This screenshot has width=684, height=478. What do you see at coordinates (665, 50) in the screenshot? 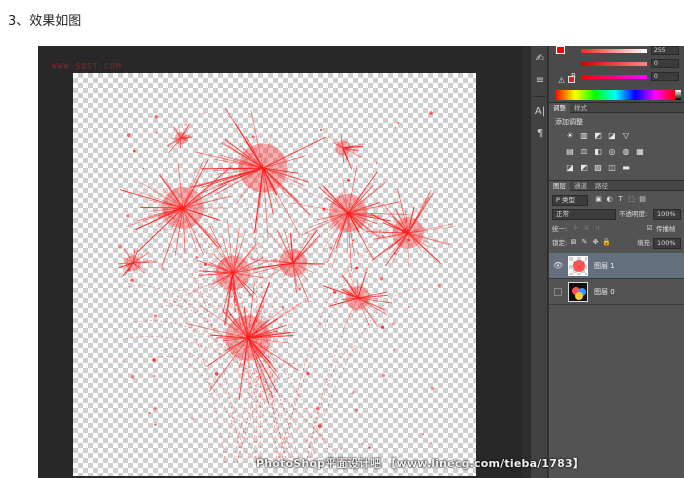
I see `slider-top-value: 255` at bounding box center [665, 50].